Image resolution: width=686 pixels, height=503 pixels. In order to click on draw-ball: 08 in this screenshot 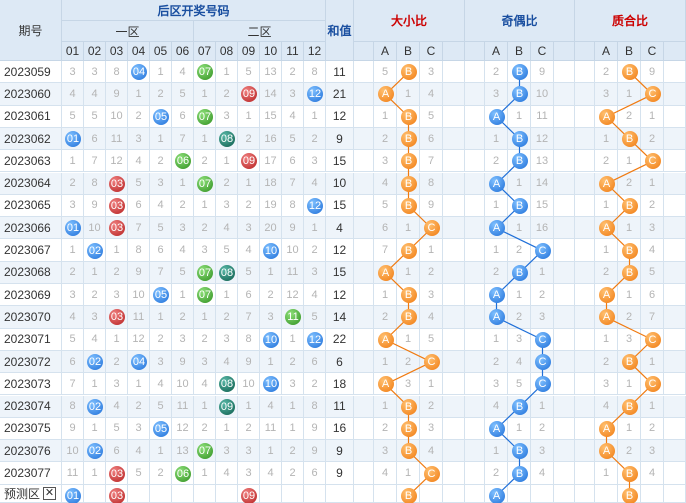, I will do `click(227, 139)`.